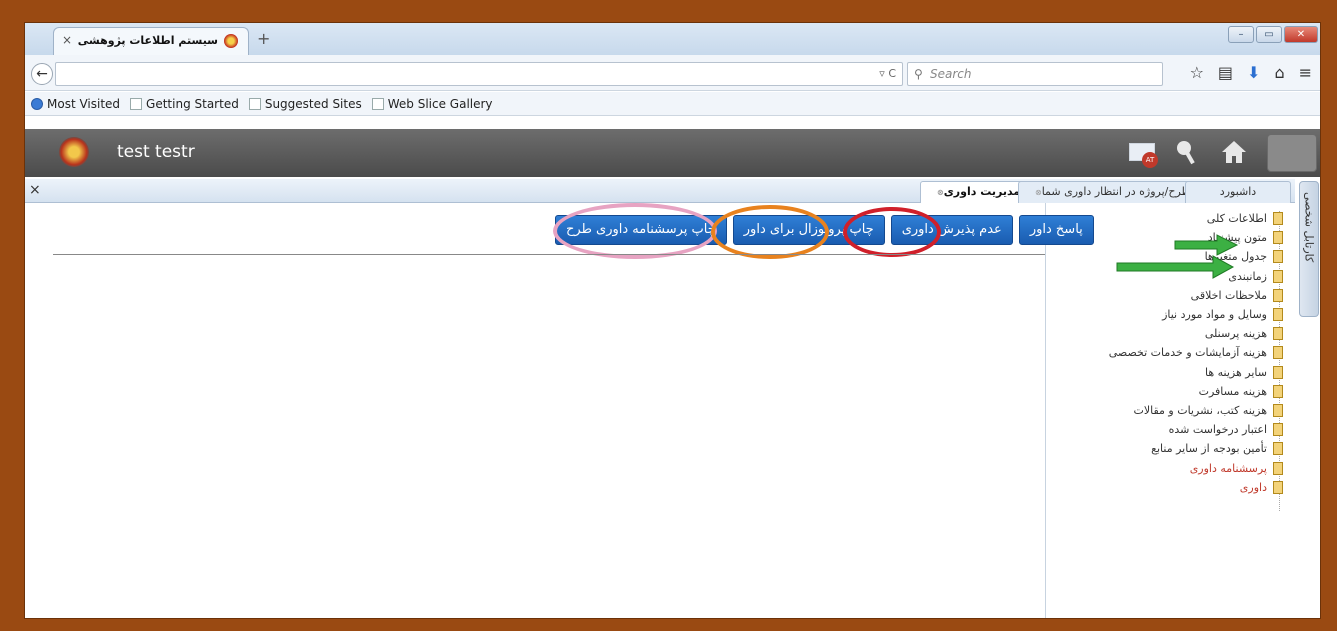  What do you see at coordinates (1186, 152) in the screenshot?
I see `search-icon` at bounding box center [1186, 152].